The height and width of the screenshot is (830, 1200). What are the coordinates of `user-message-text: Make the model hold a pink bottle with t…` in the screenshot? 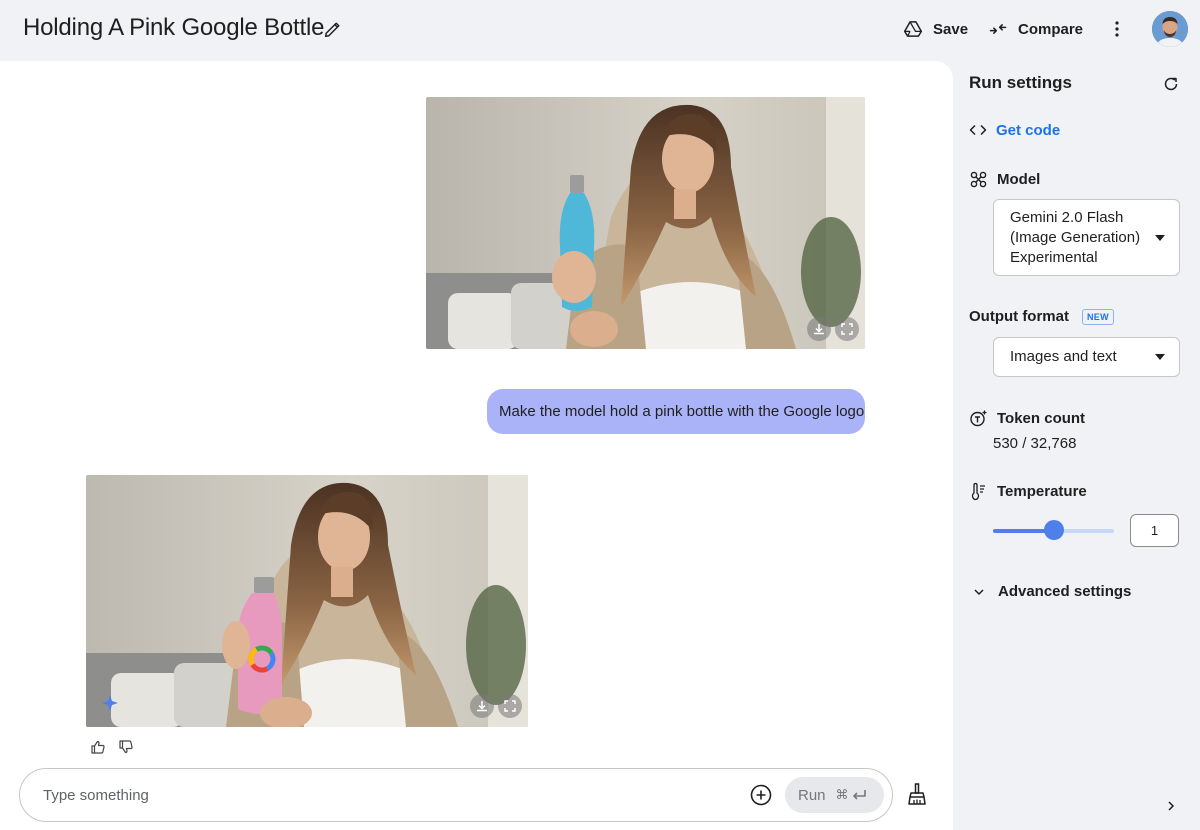 It's located at (682, 411).